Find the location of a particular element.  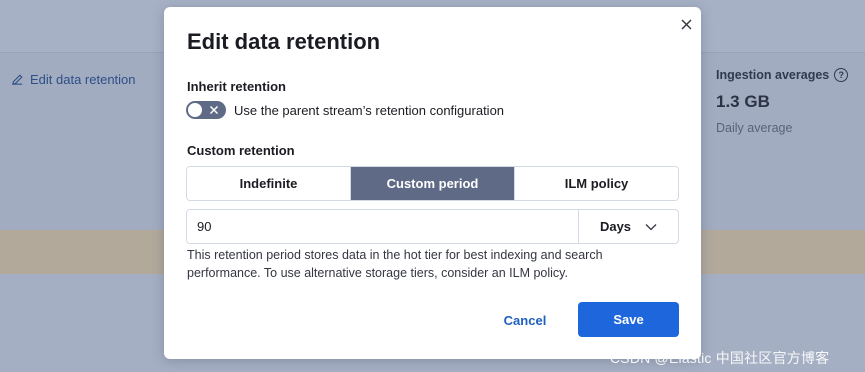

retention-type-selector: Indefinite Custom period ILM policy is located at coordinates (432, 183).